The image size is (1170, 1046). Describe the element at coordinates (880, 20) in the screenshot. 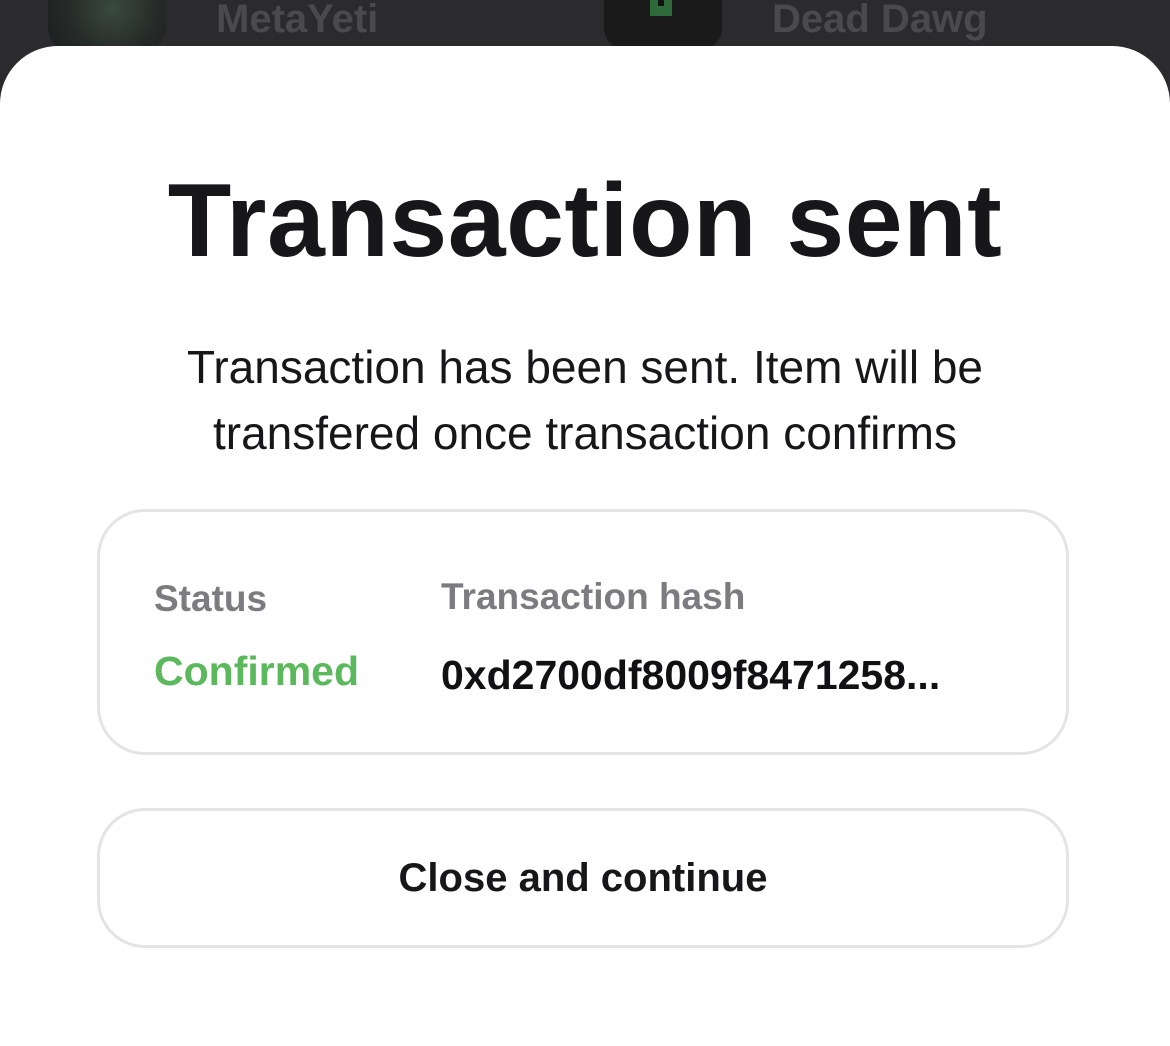

I see `background-item-name: Dead Dawg` at that location.